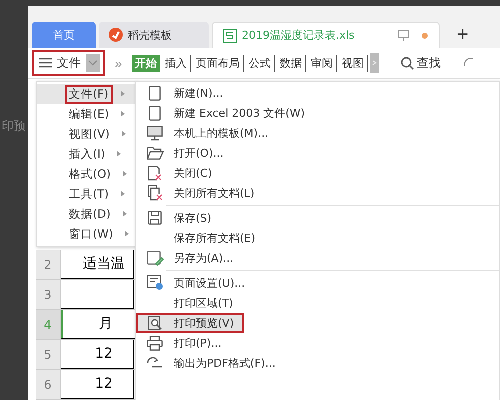 This screenshot has width=500, height=400. Describe the element at coordinates (200, 193) in the screenshot. I see `submenu-item: 关闭所有文档(L)` at that location.